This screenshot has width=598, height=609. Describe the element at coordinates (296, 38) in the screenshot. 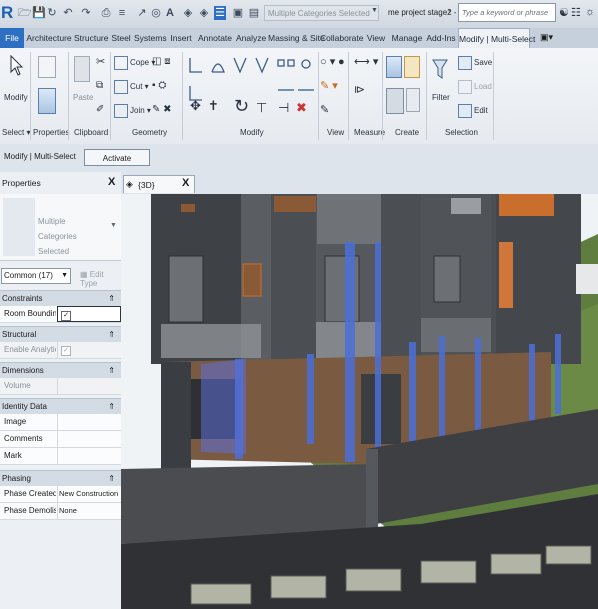

I see `tab-massing-site: Massing & Site` at that location.